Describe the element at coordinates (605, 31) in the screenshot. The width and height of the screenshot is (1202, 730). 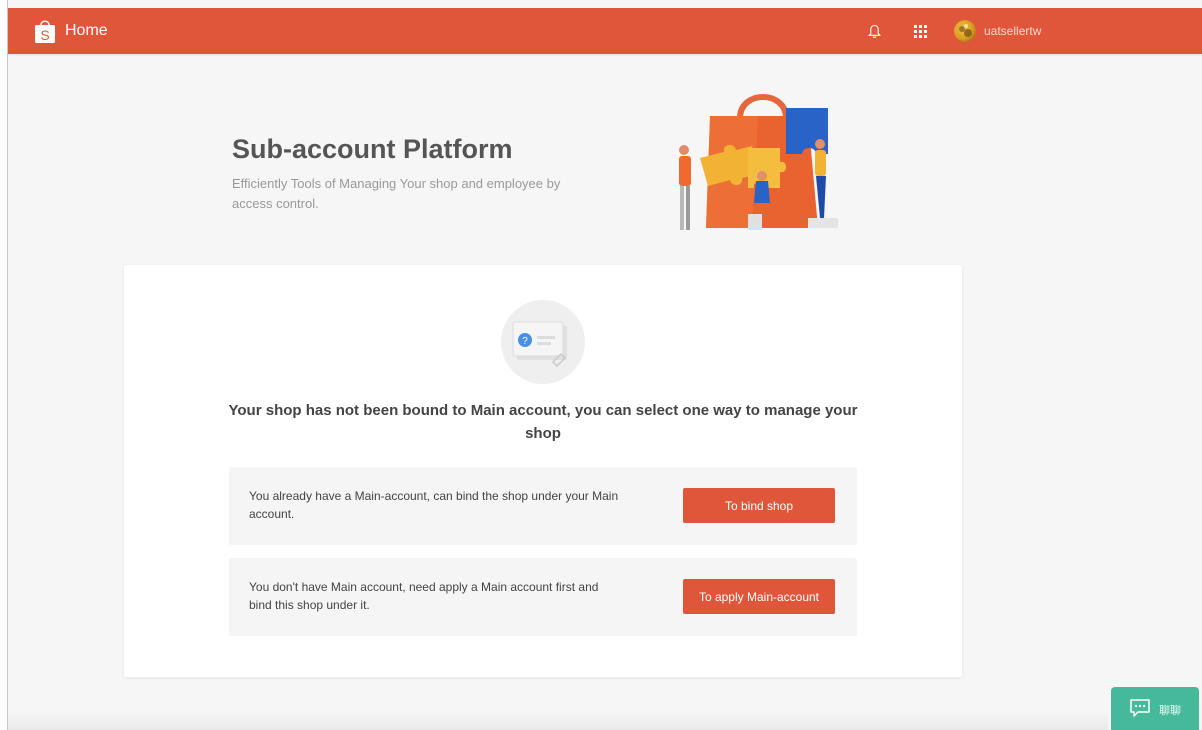
I see `top-nav-bar: S Home uatsellertw` at that location.